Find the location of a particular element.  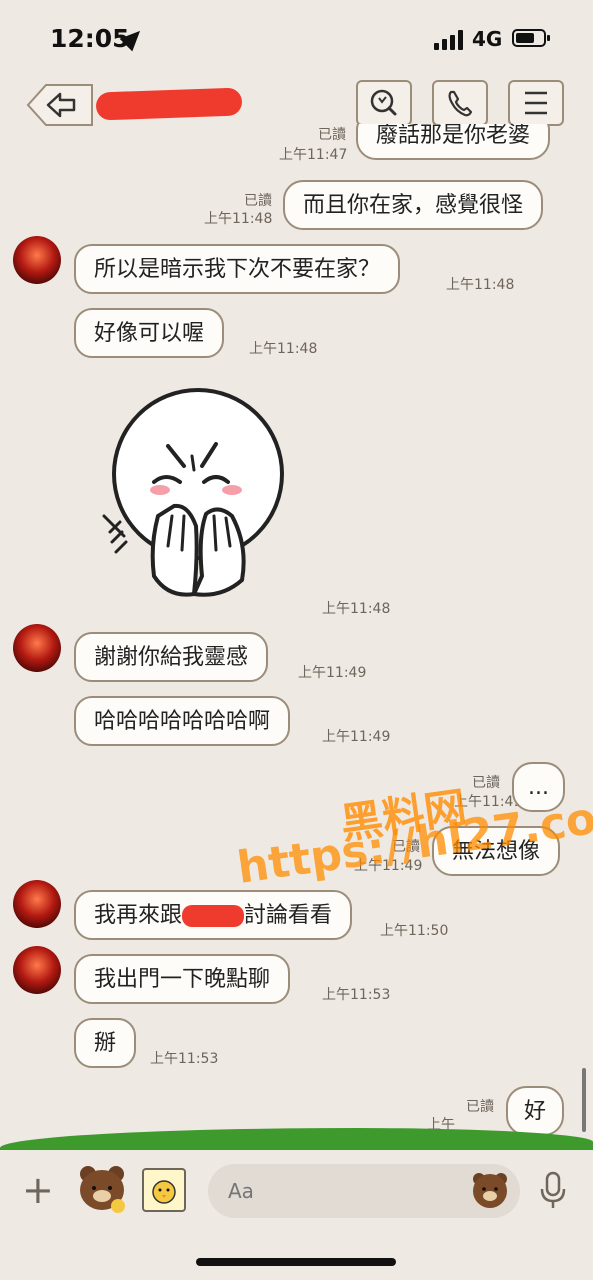

chick-icon is located at coordinates (164, 1192).